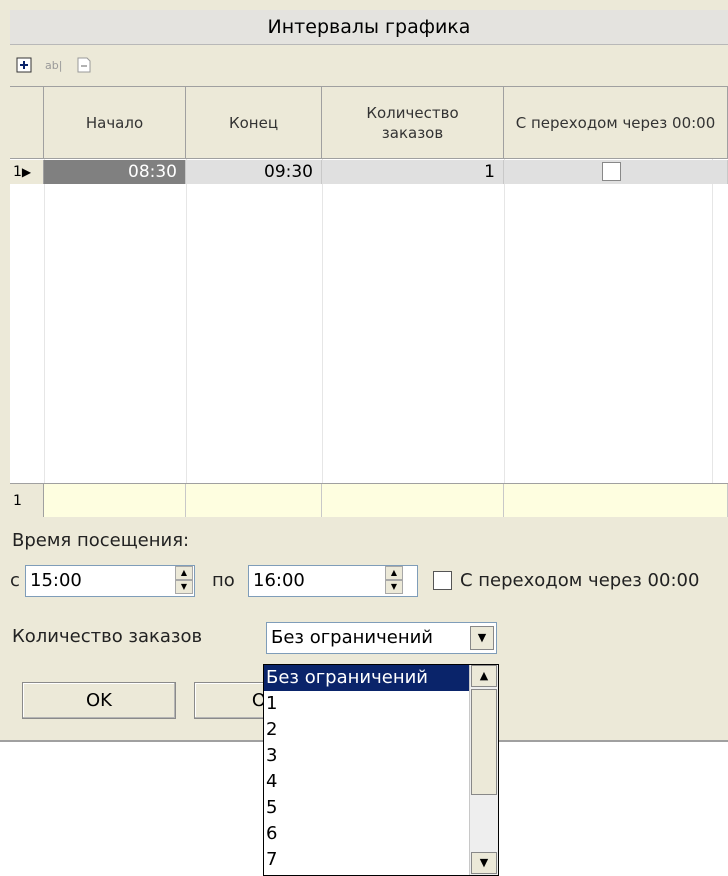  I want to click on row-indicator: 1▶, so click(27, 172).